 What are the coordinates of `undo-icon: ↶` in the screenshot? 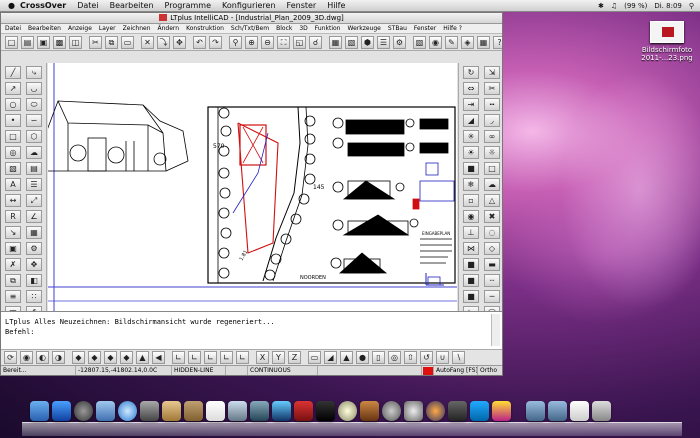 It's located at (199, 42).